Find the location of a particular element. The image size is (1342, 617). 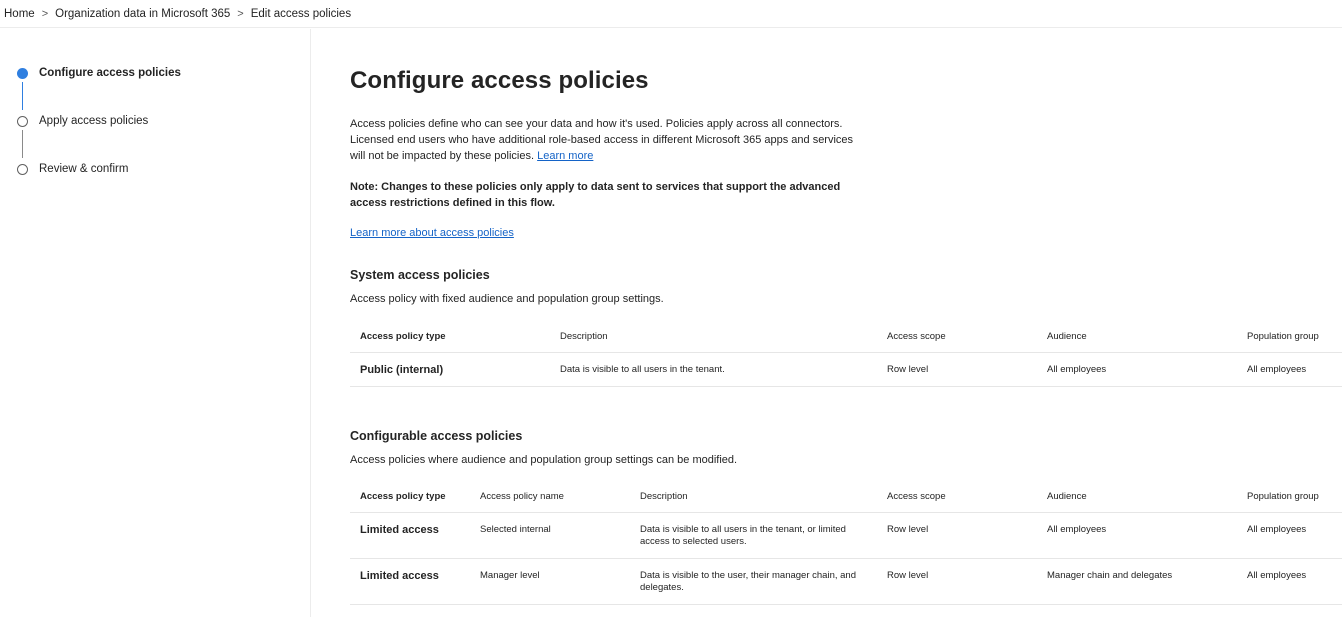

step-label: Apply access policies is located at coordinates (94, 121).